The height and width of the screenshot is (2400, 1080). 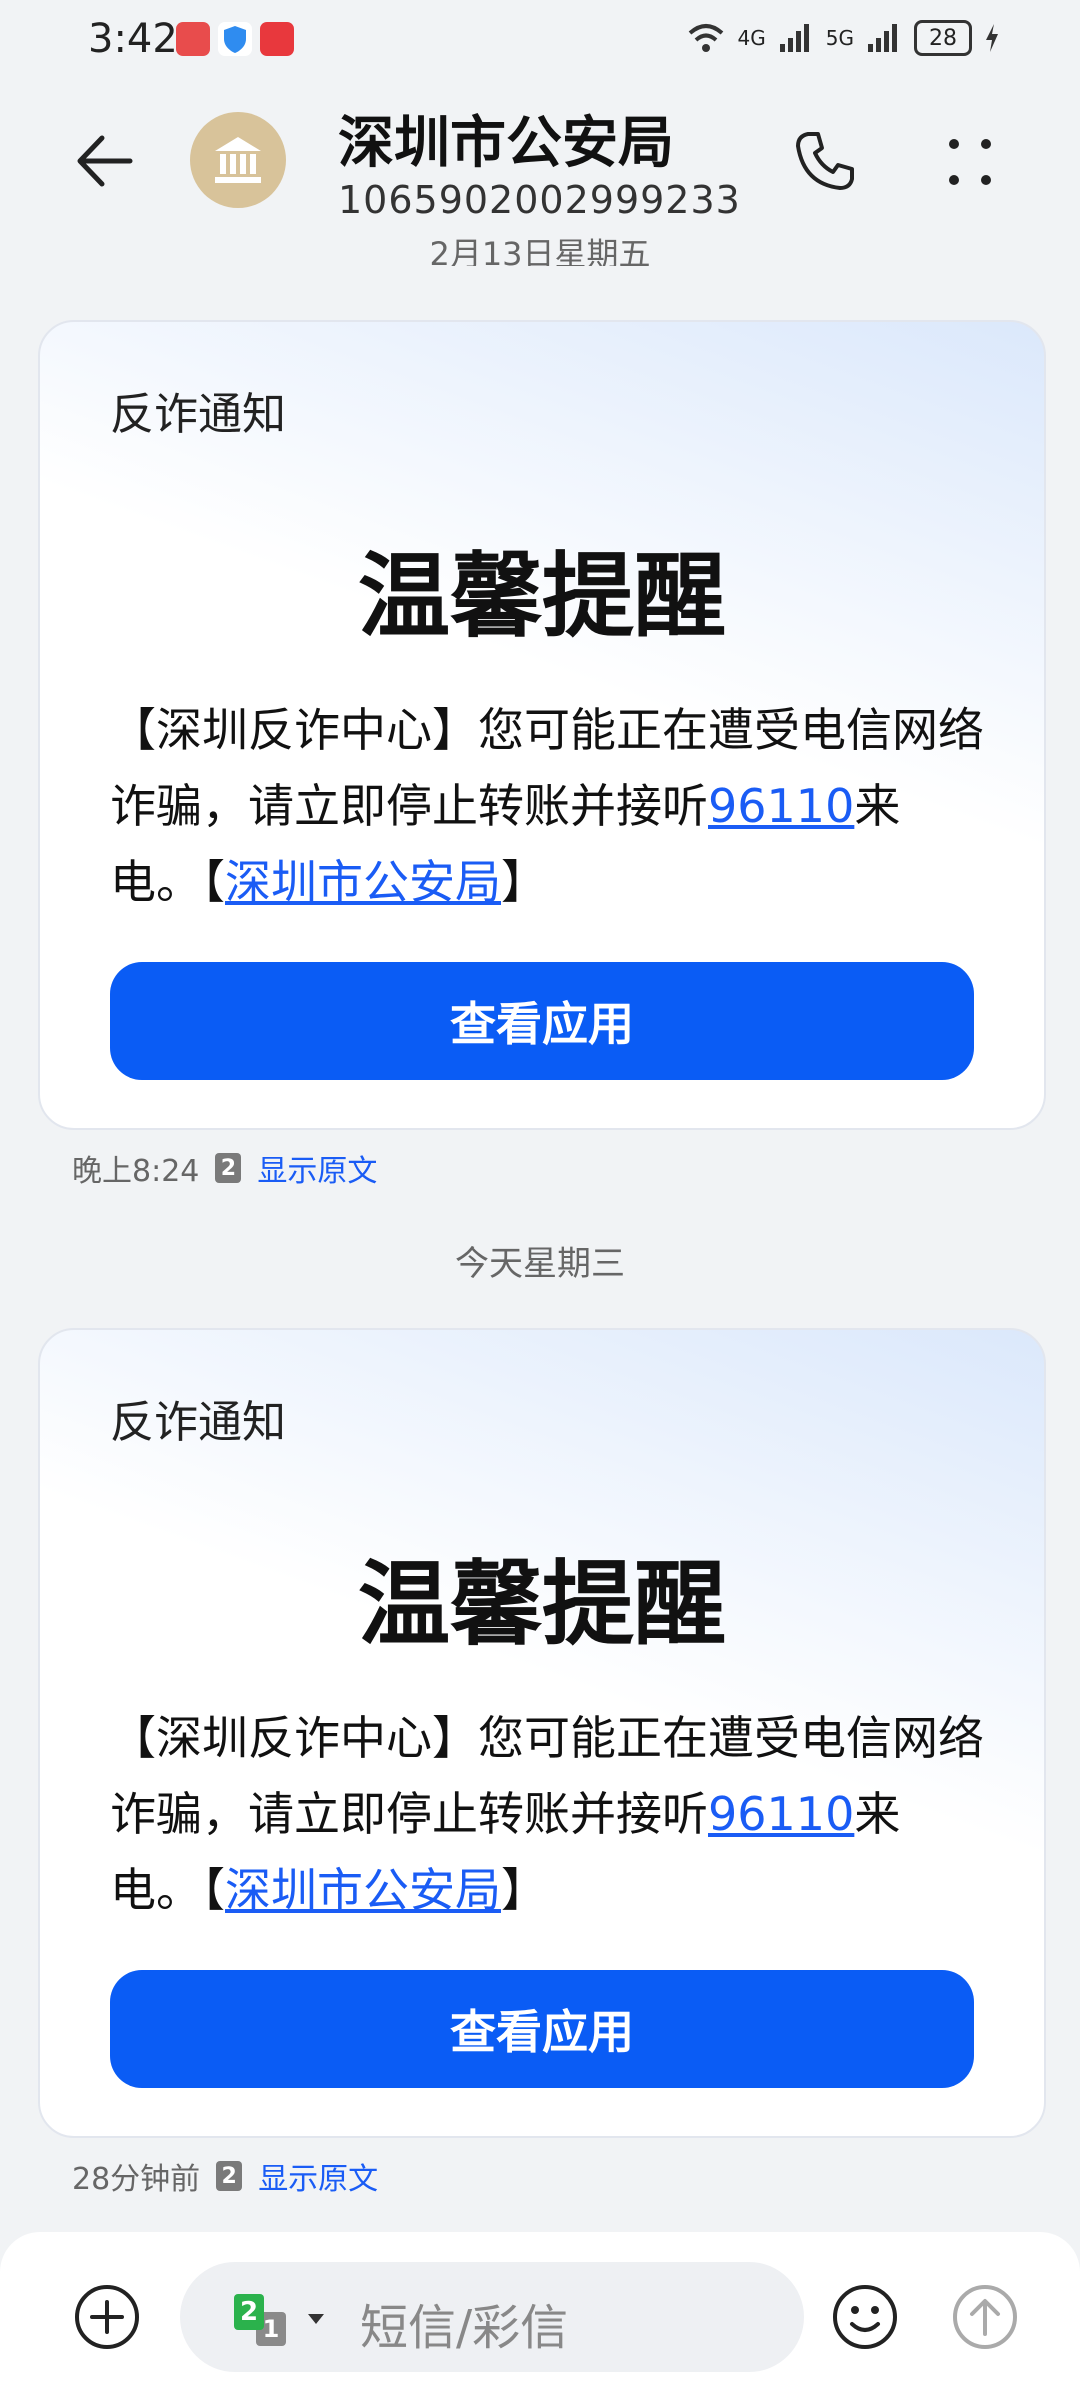 What do you see at coordinates (839, 38) in the screenshot?
I see `network-5g: 5G` at bounding box center [839, 38].